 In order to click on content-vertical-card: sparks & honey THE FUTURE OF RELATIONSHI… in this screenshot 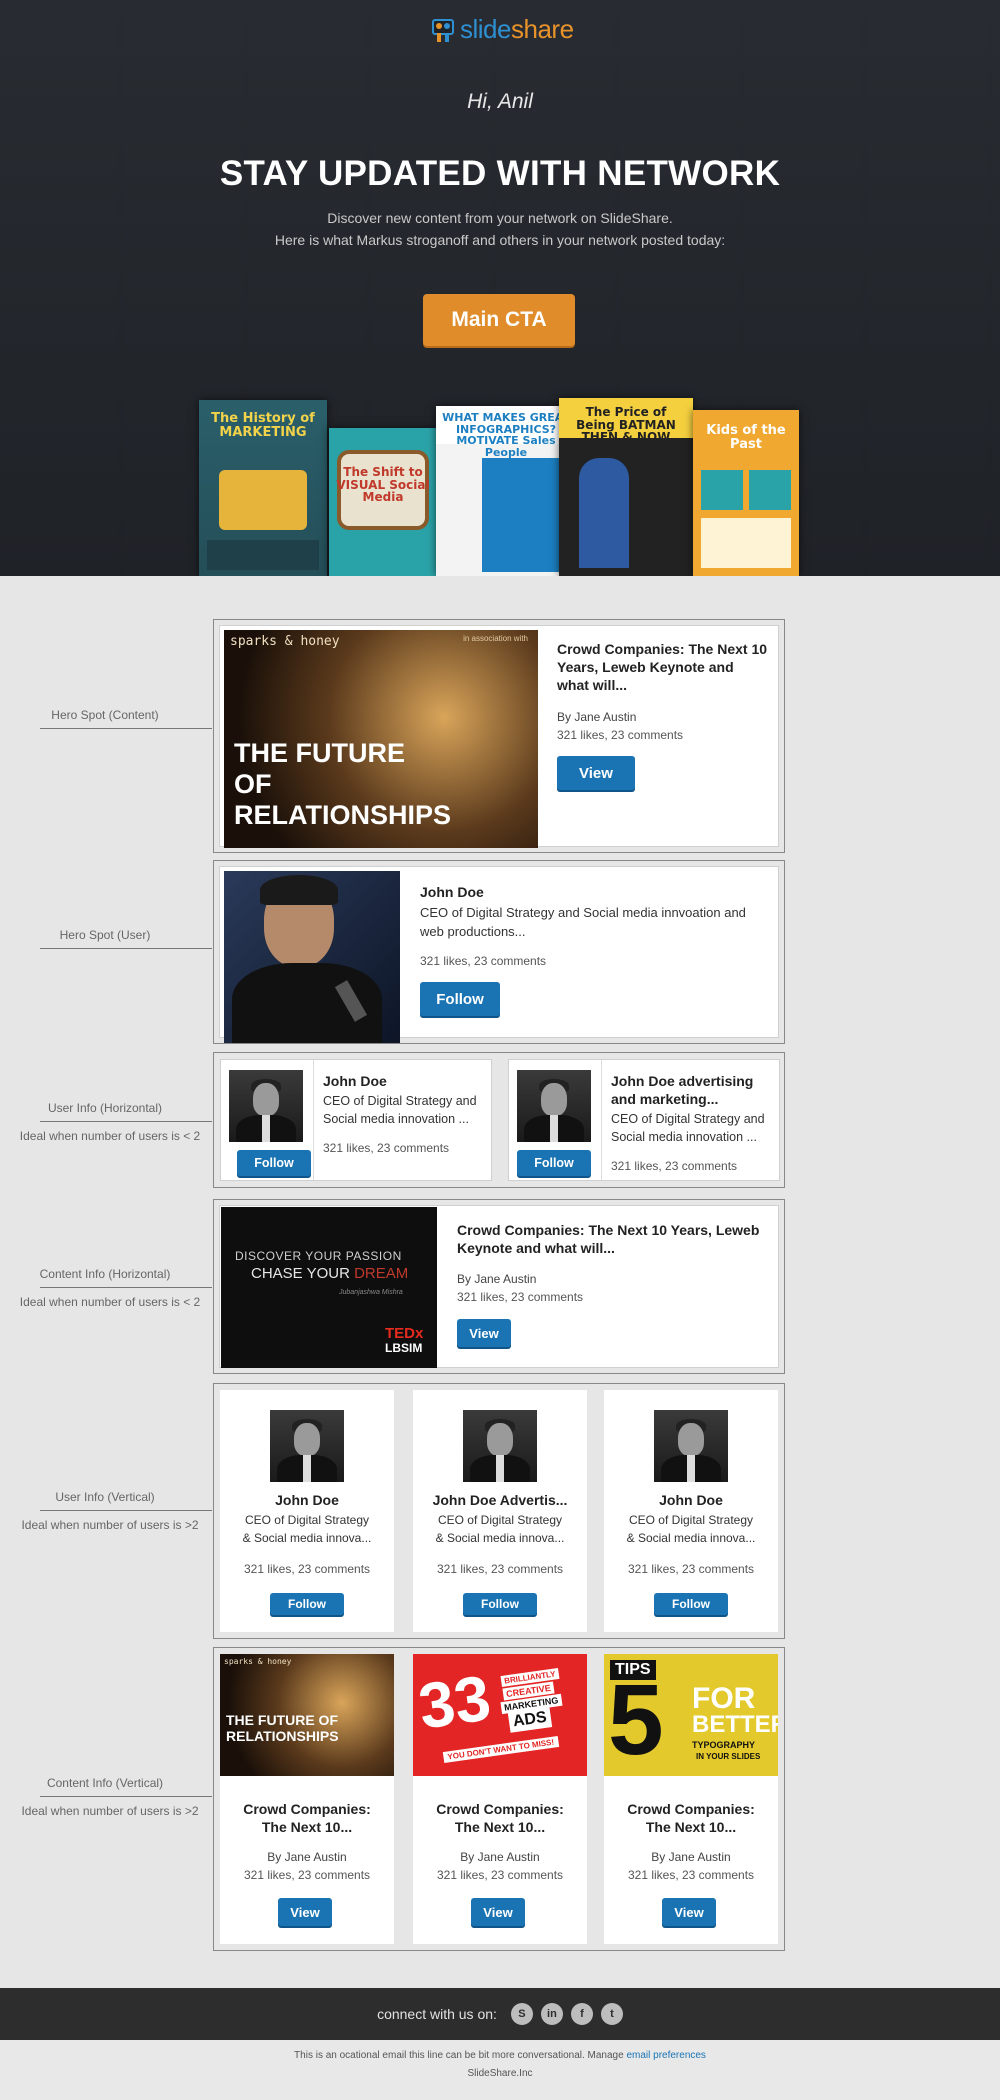, I will do `click(499, 1799)`.